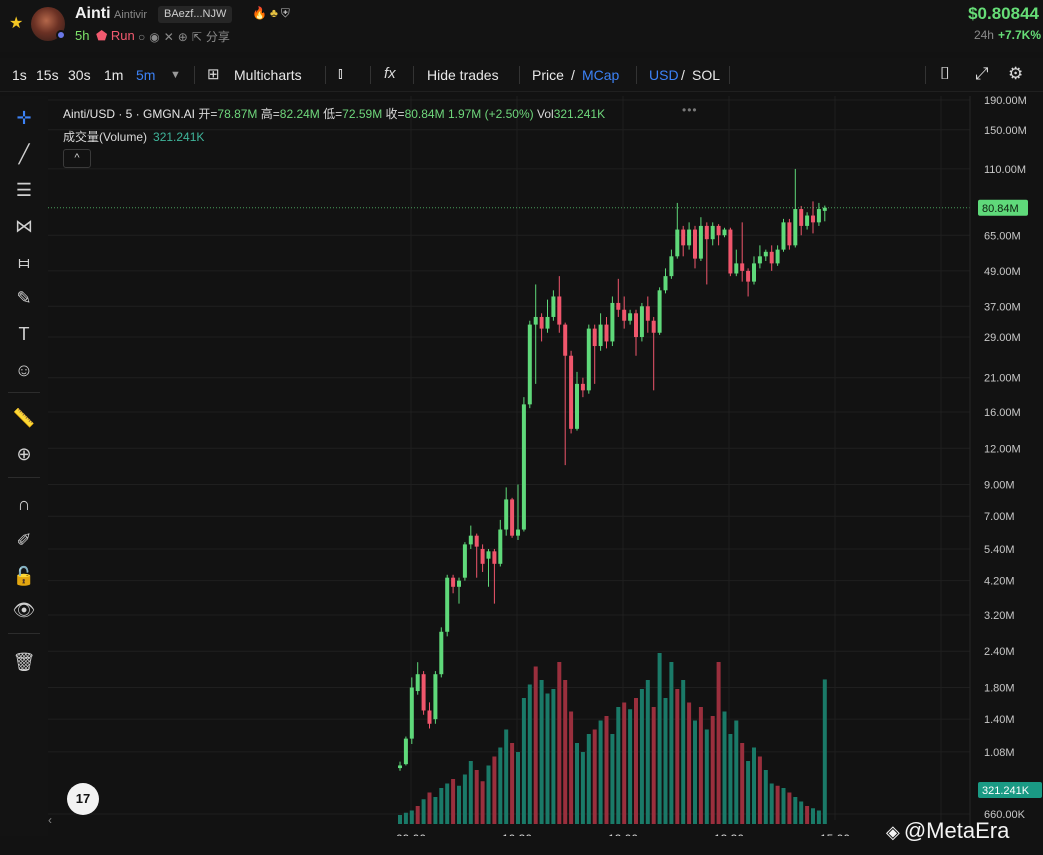 The height and width of the screenshot is (855, 1043). What do you see at coordinates (623, 834) in the screenshot?
I see `time-axis-label: 12:00` at bounding box center [623, 834].